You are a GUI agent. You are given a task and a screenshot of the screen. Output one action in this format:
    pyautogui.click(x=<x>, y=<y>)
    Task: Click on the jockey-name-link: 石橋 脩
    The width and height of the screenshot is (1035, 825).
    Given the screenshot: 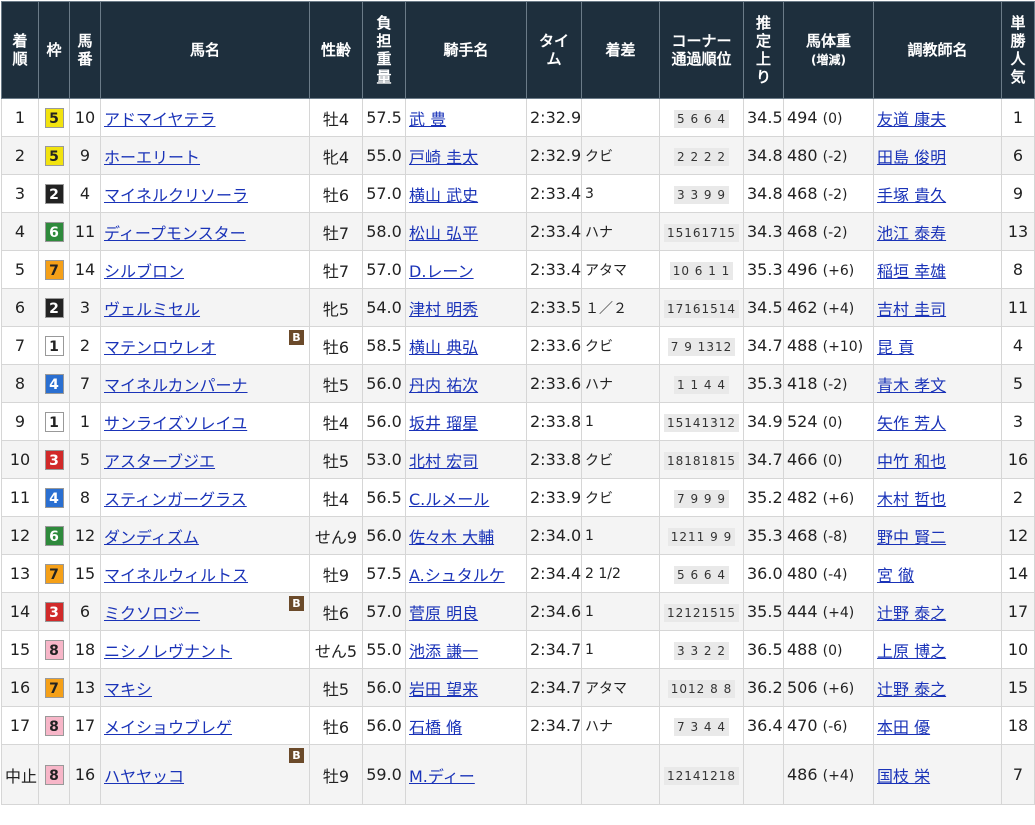 What is the action you would take?
    pyautogui.click(x=435, y=727)
    